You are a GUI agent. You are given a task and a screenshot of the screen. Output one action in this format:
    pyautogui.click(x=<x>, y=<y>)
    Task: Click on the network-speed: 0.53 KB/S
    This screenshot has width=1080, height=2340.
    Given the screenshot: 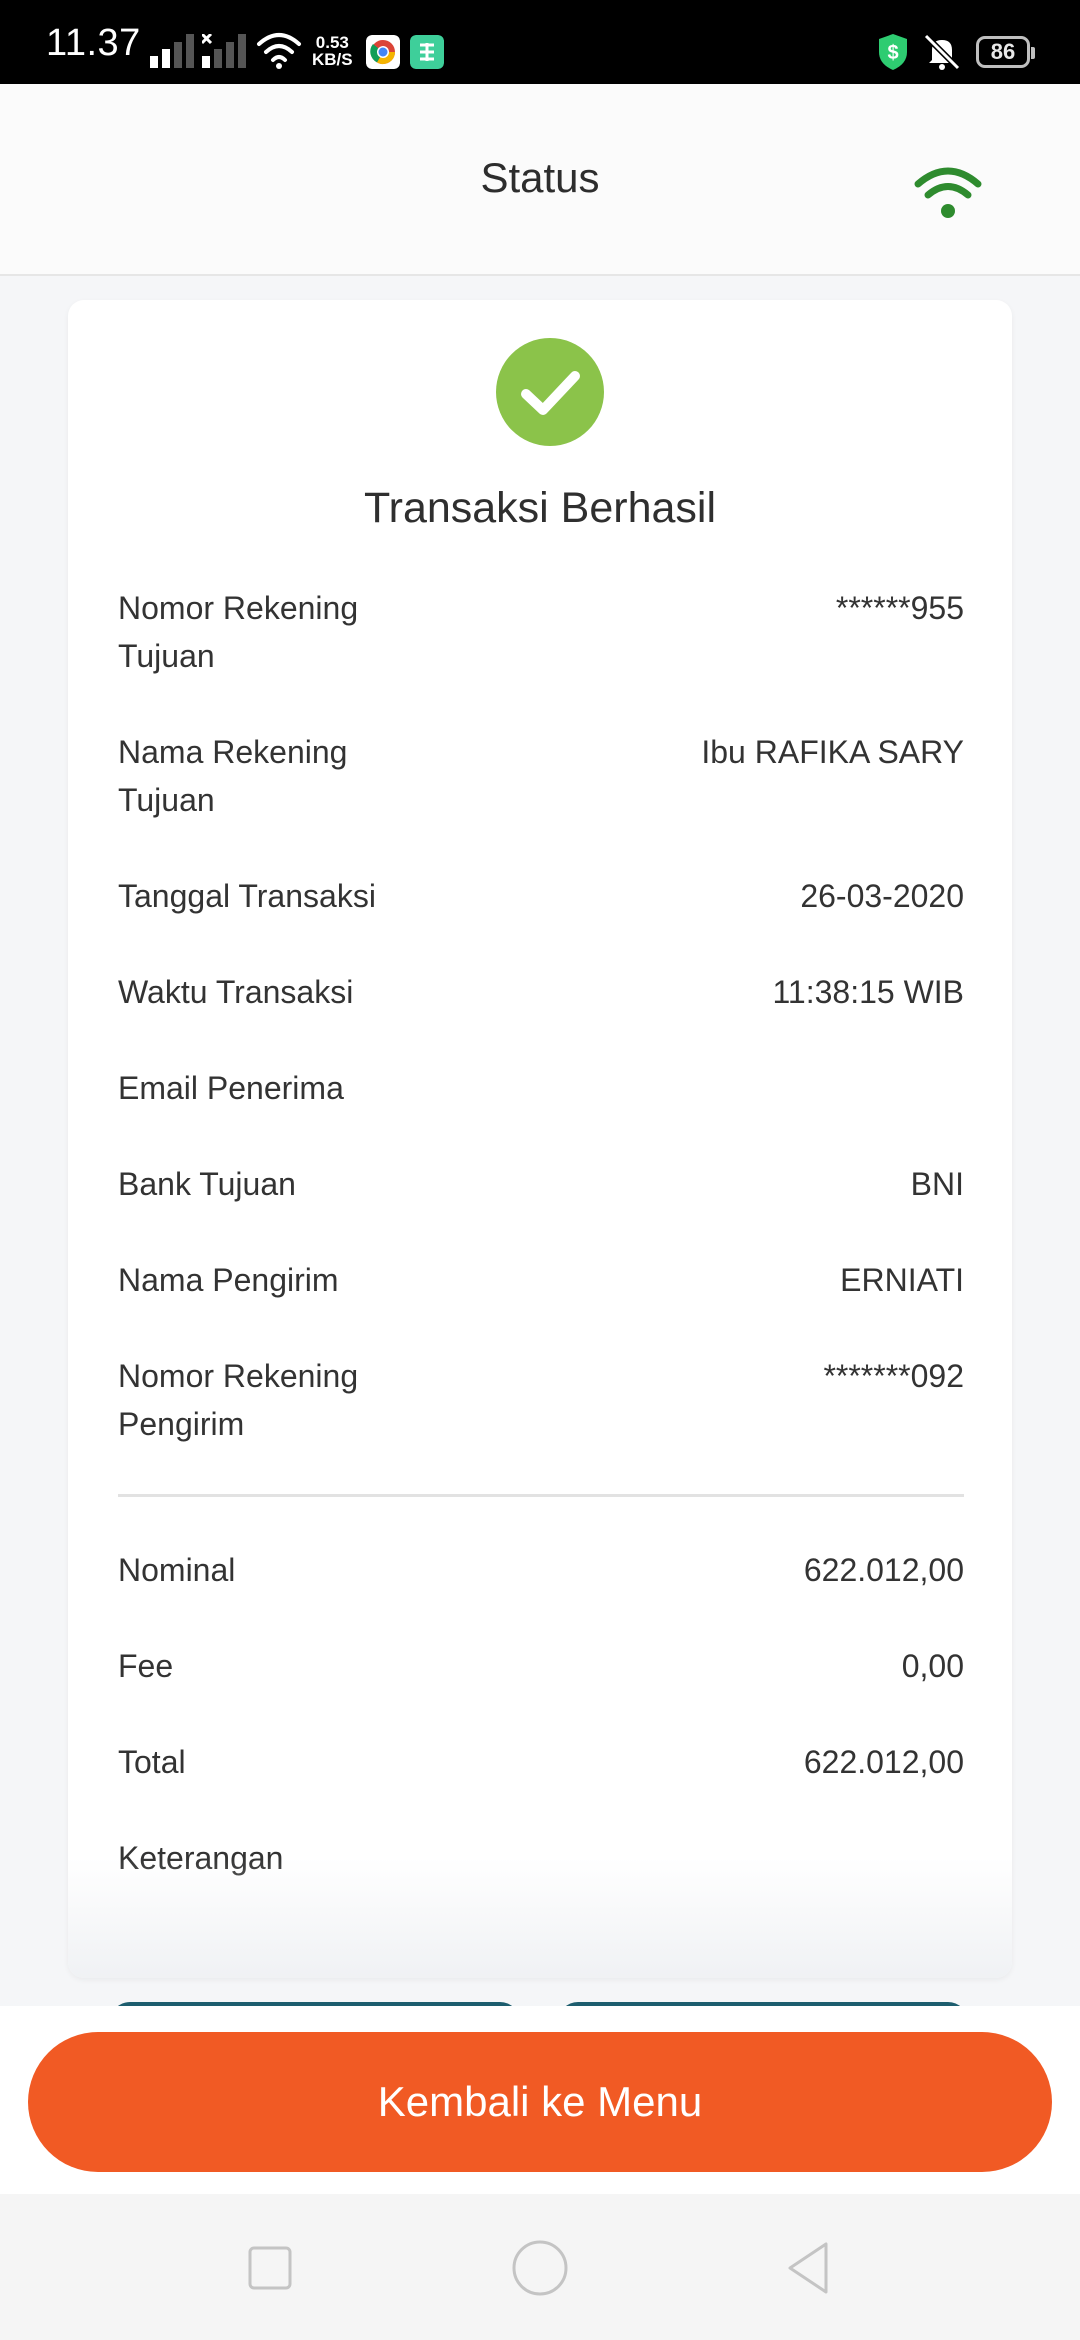 What is the action you would take?
    pyautogui.click(x=332, y=51)
    